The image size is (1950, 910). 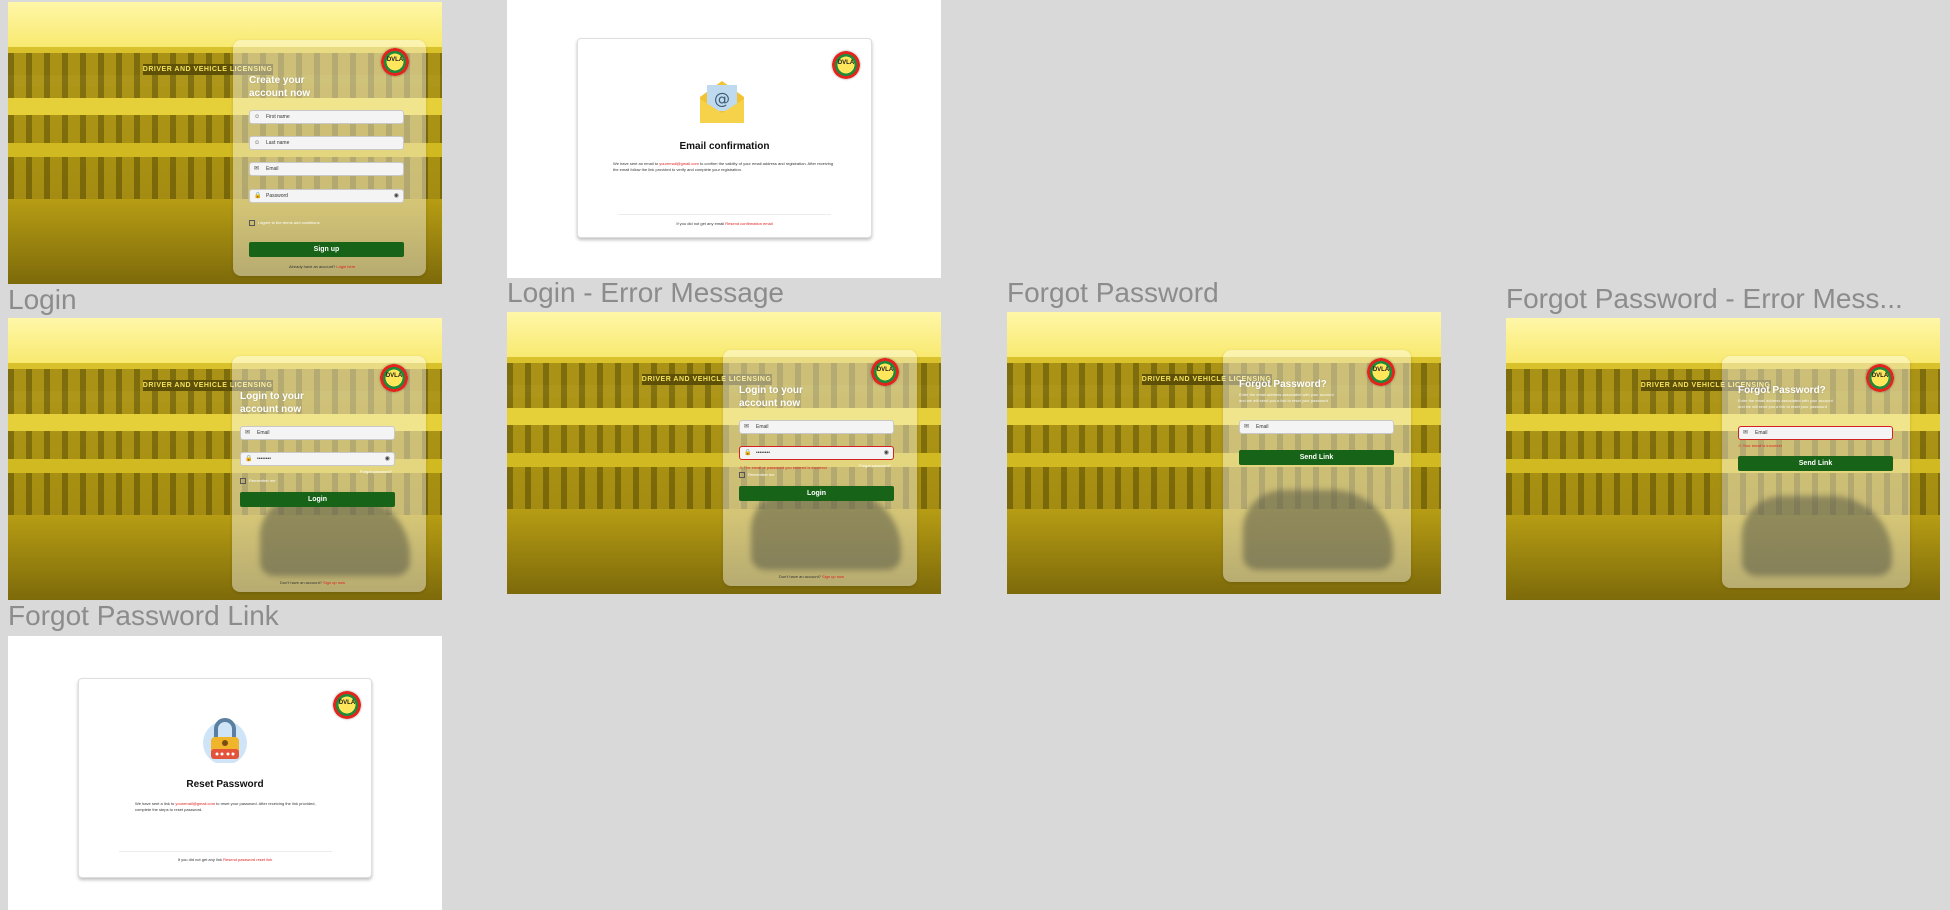 What do you see at coordinates (326, 196) in the screenshot?
I see `password-input: 🔒 Password ◉` at bounding box center [326, 196].